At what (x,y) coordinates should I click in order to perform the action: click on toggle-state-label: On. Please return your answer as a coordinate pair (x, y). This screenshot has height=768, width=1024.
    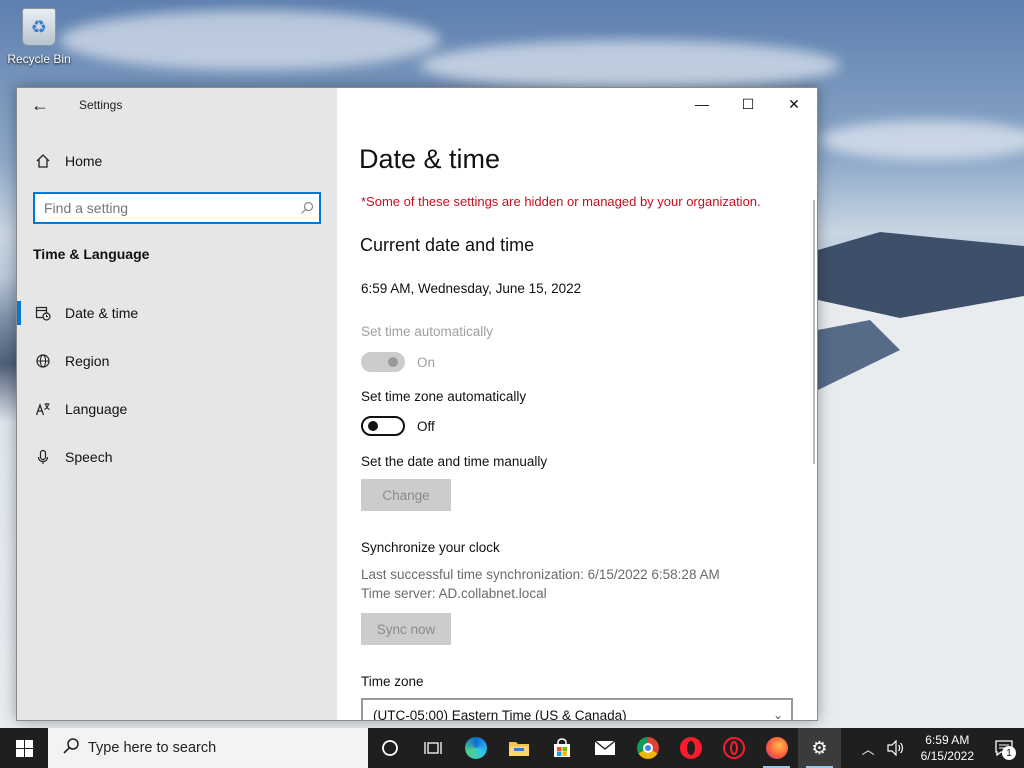
    Looking at the image, I should click on (426, 362).